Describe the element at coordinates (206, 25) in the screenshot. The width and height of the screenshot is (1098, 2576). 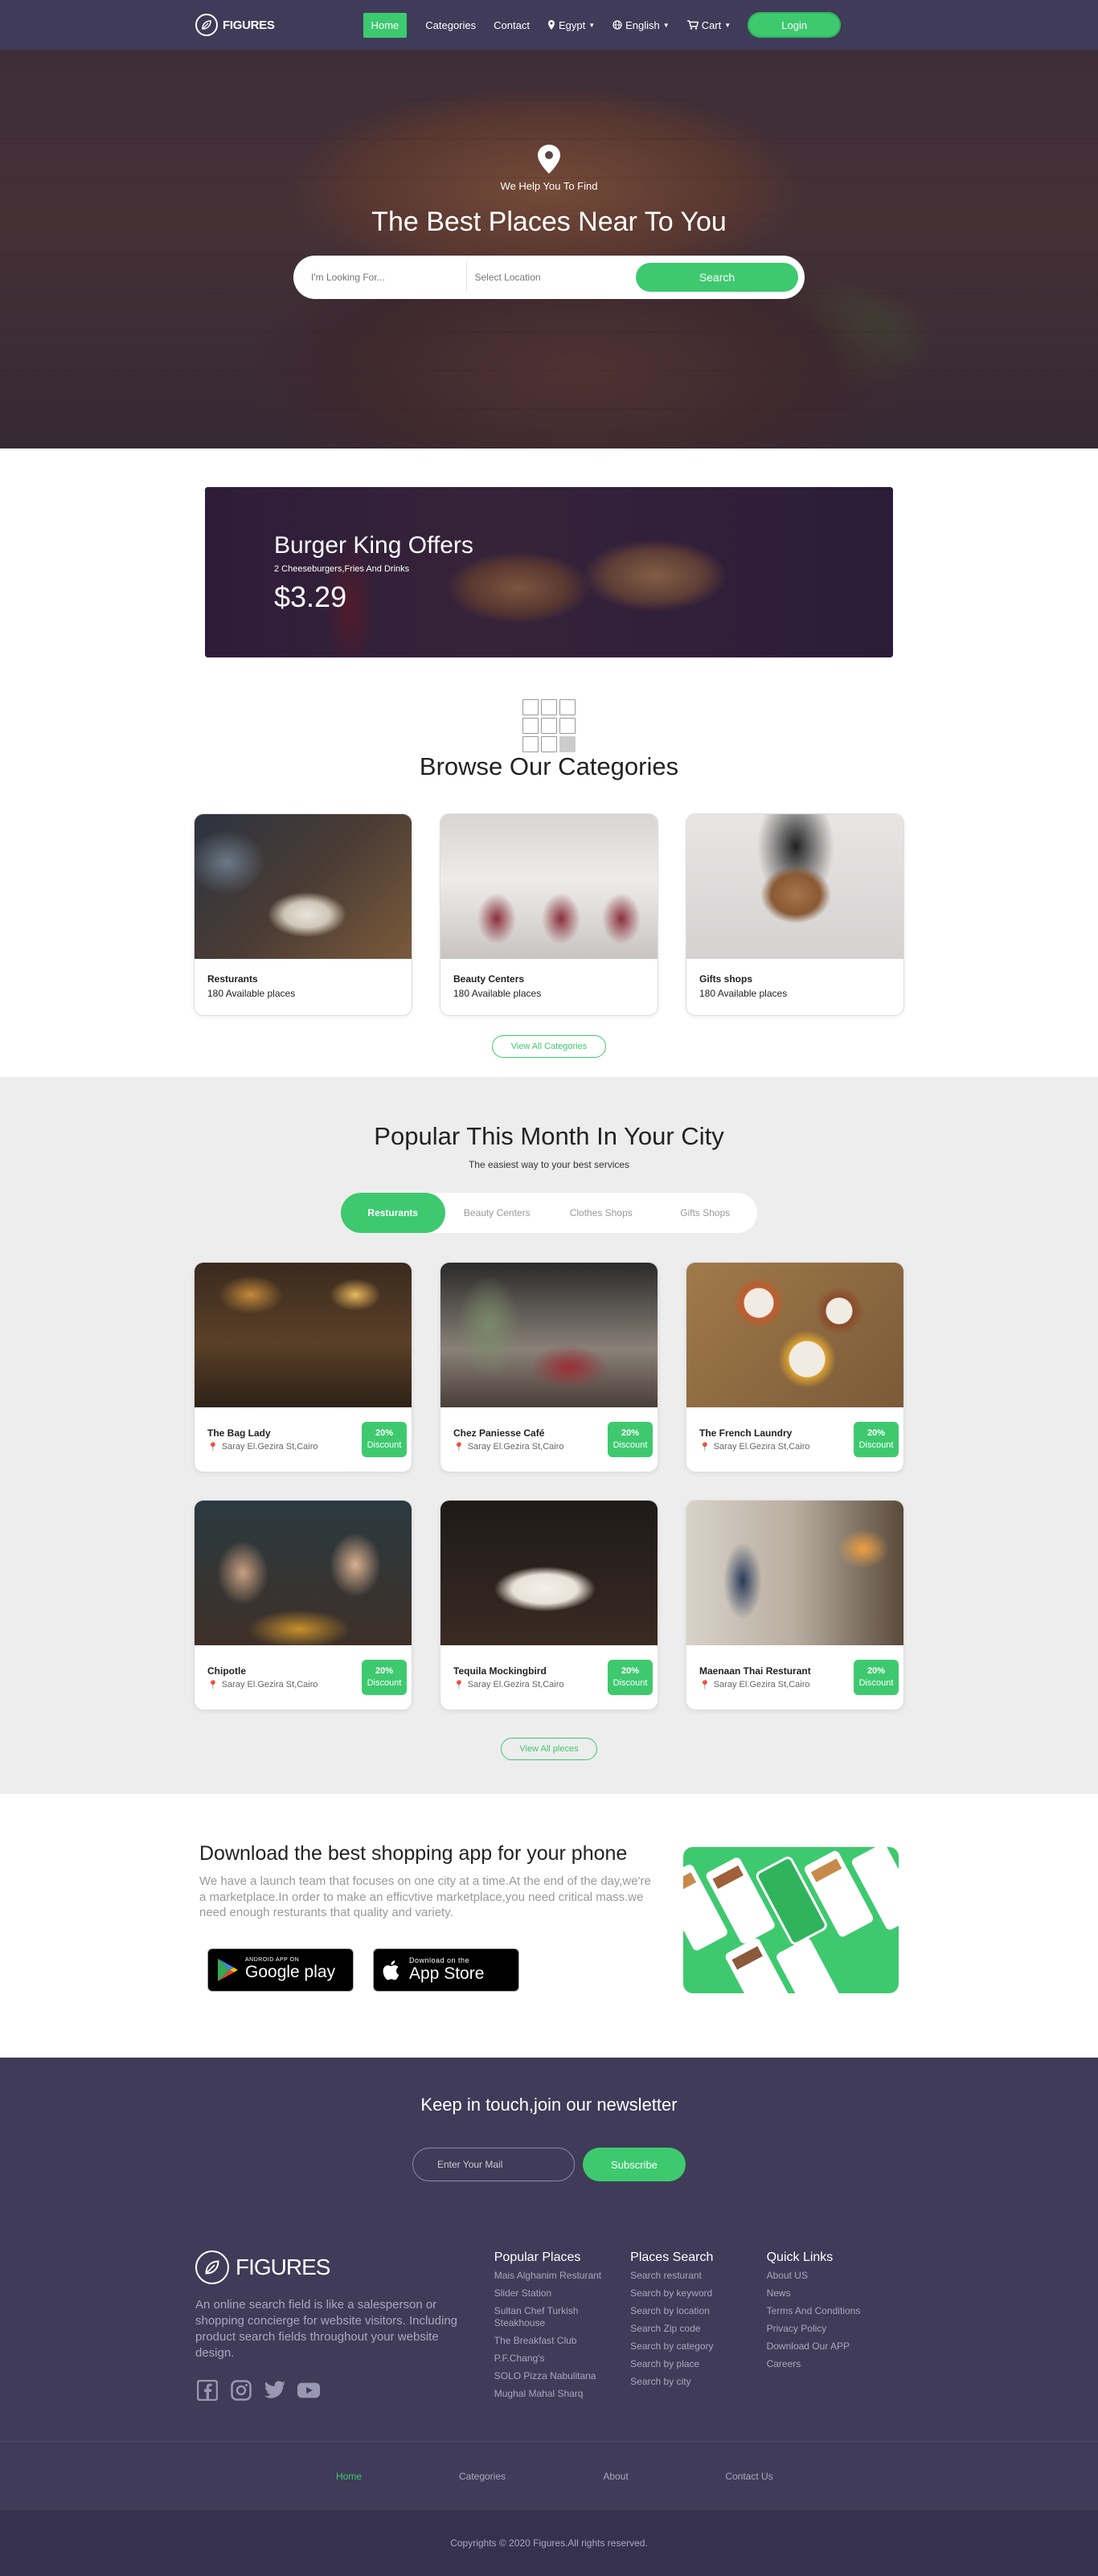
I see `leaf-icon` at that location.